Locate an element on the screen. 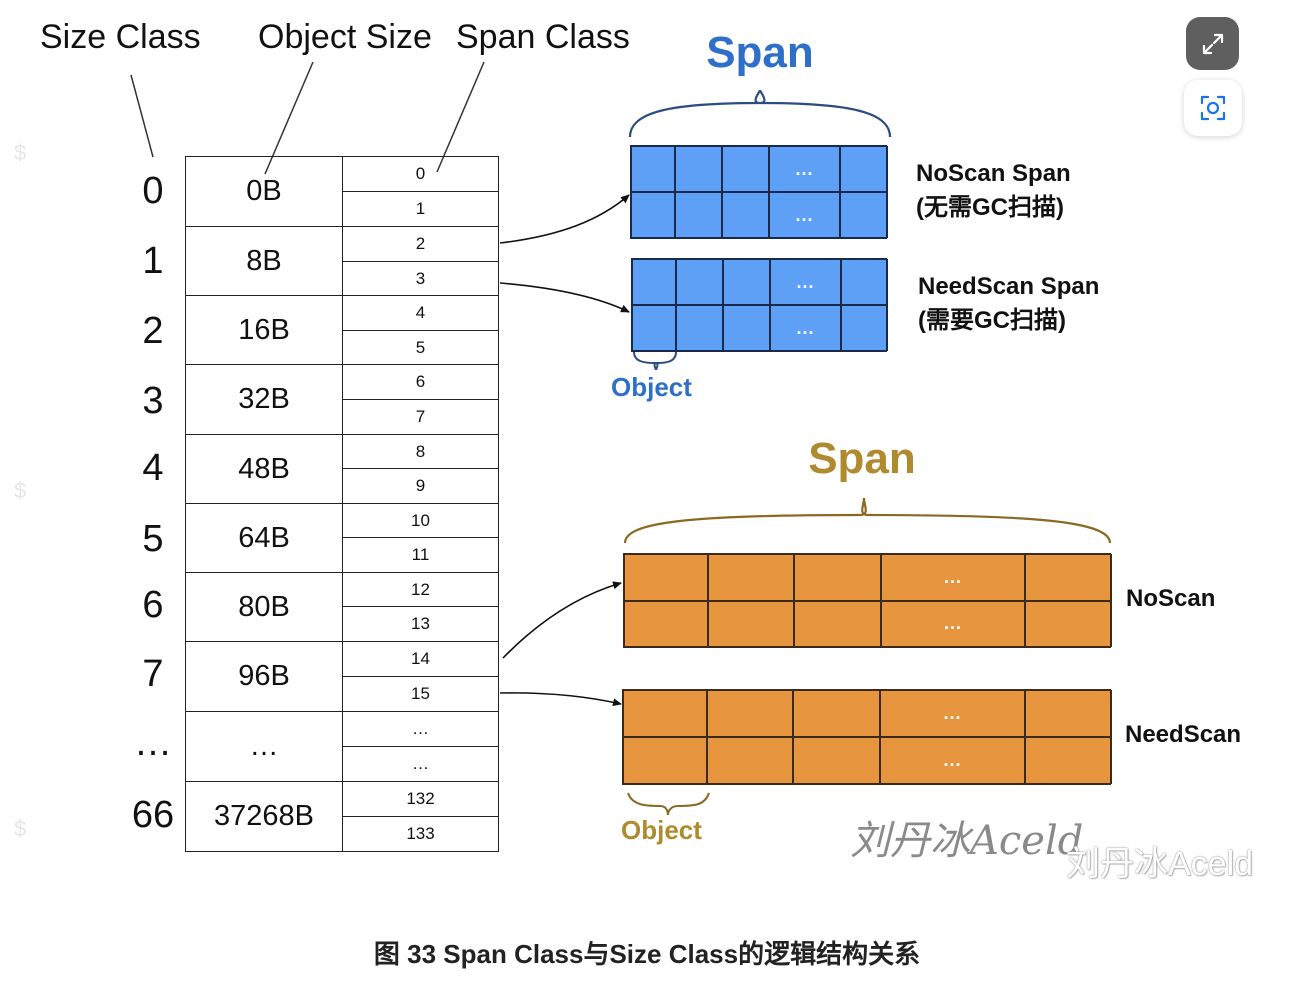 Image resolution: width=1294 pixels, height=1006 pixels. size-class-3: 3 is located at coordinates (153, 401).